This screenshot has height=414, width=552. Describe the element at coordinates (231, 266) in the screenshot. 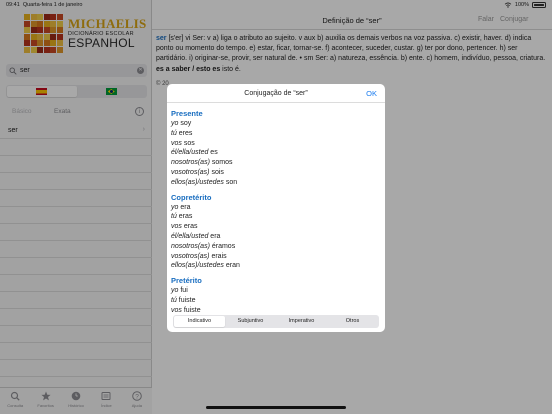

I see `verb-form: eran` at that location.